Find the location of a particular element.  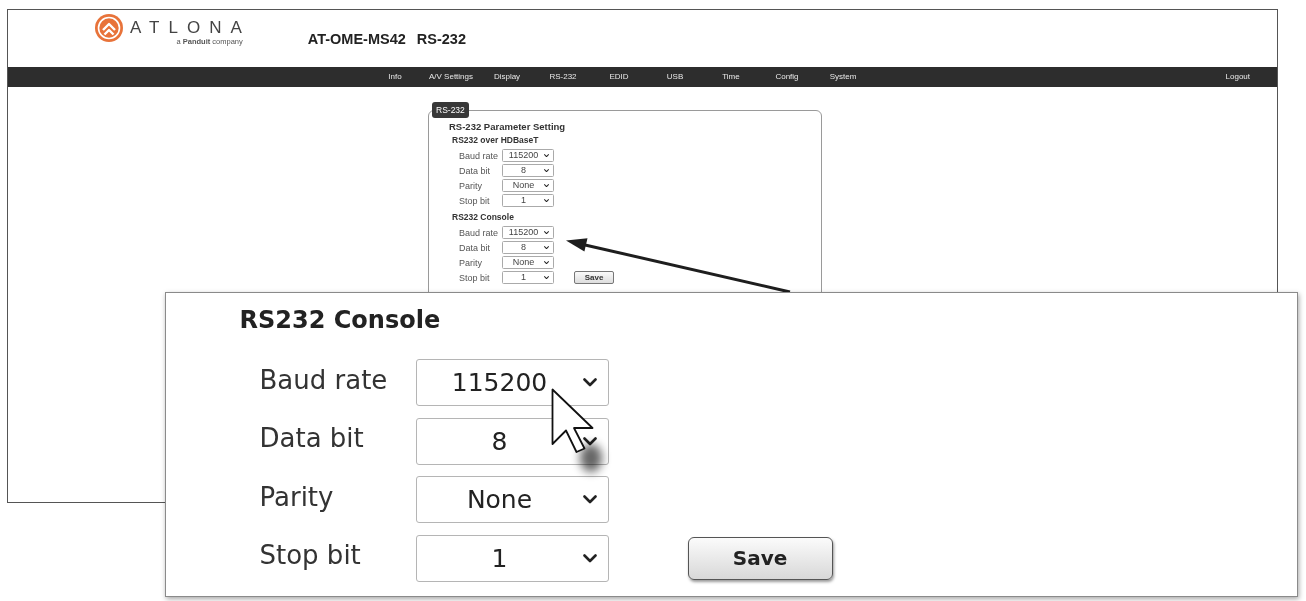

nav-link: USB is located at coordinates (675, 77).